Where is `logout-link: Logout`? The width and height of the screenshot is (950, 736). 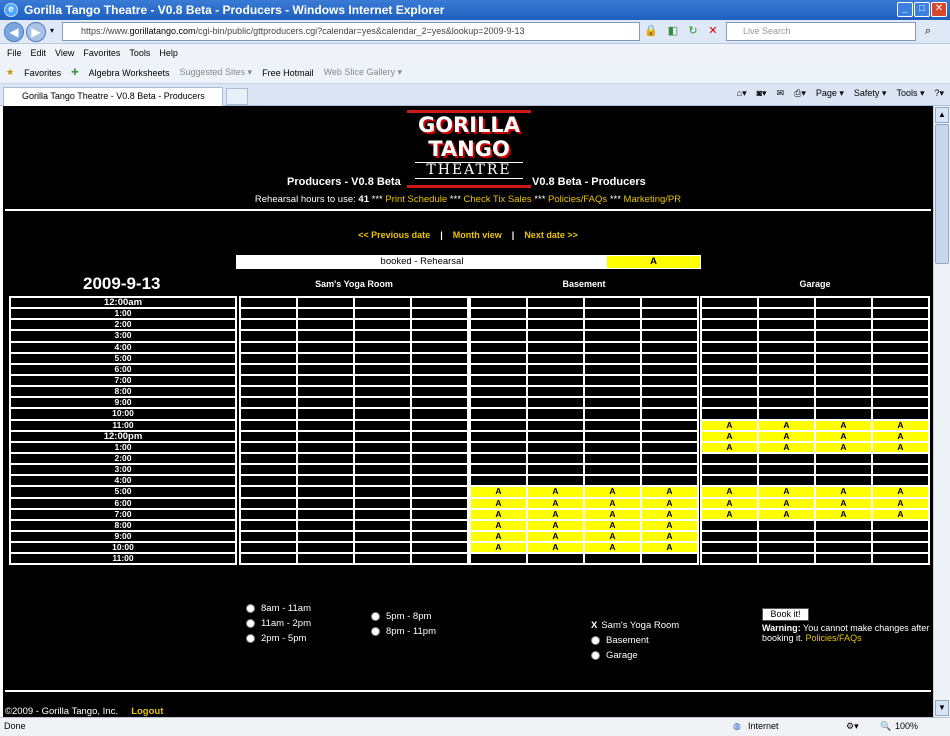
logout-link: Logout is located at coordinates (147, 711).